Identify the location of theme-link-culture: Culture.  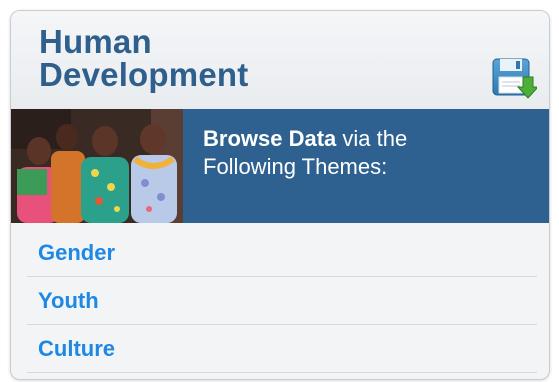
(76, 349).